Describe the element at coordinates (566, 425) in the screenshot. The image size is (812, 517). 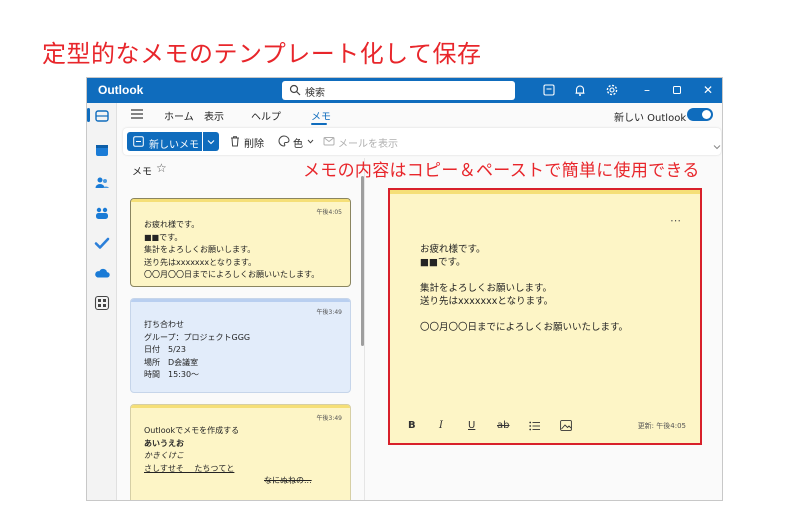
I see `insert-image-icon` at that location.